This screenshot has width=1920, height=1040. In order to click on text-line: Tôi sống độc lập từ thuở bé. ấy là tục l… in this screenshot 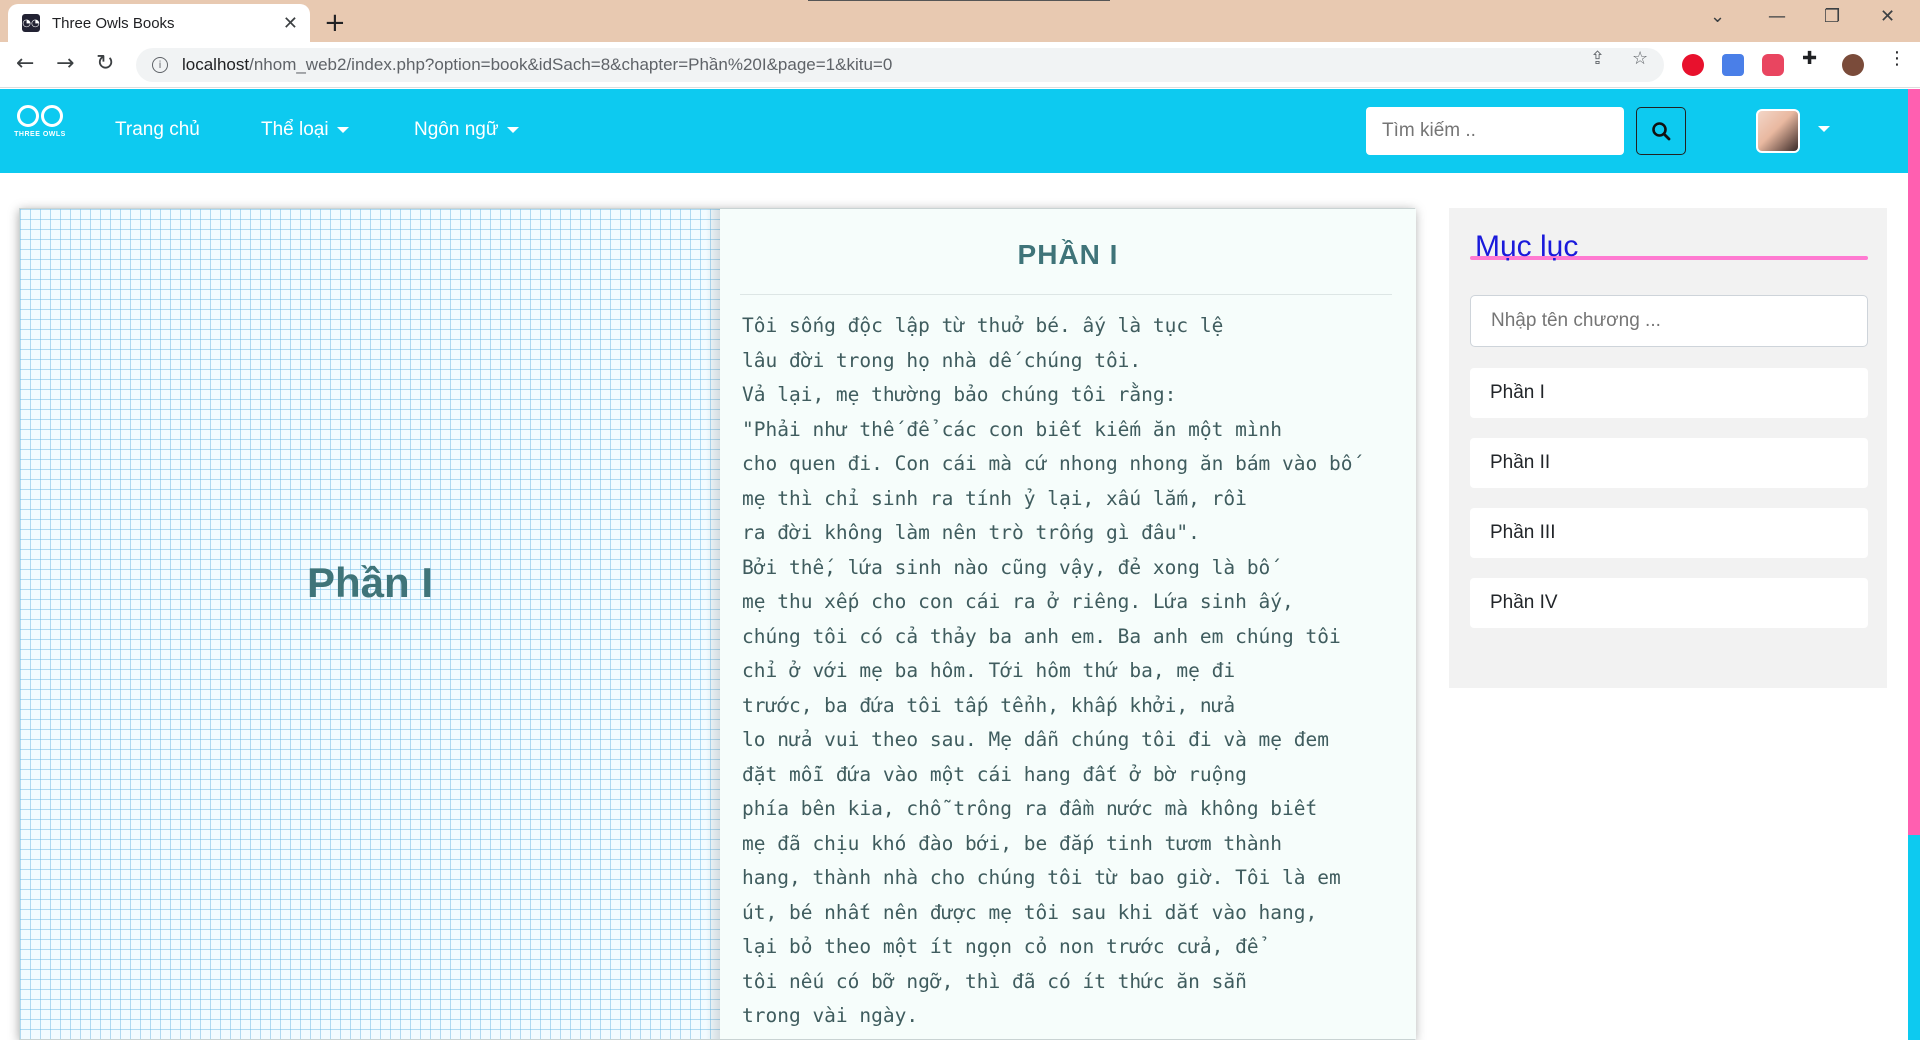, I will do `click(983, 325)`.